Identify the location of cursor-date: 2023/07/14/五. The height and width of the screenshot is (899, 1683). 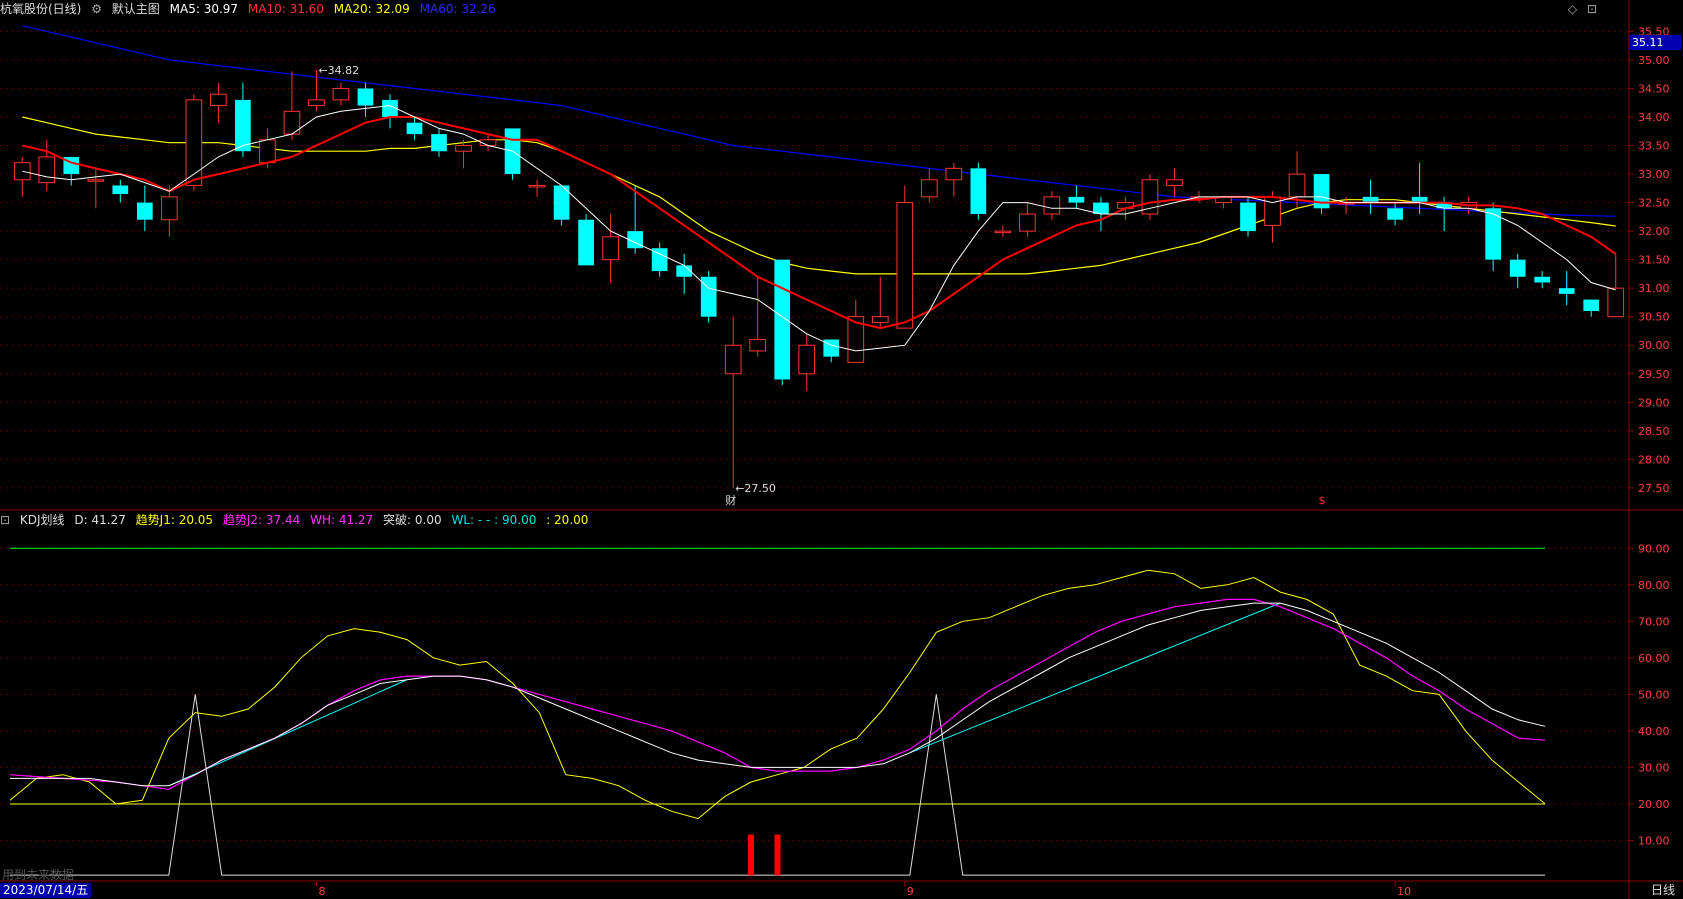
(46, 890).